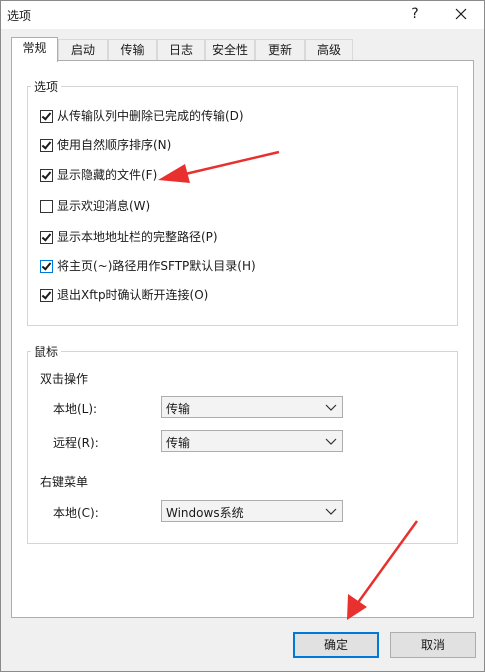 This screenshot has width=485, height=672. I want to click on tab-general: 常规, so click(34, 49).